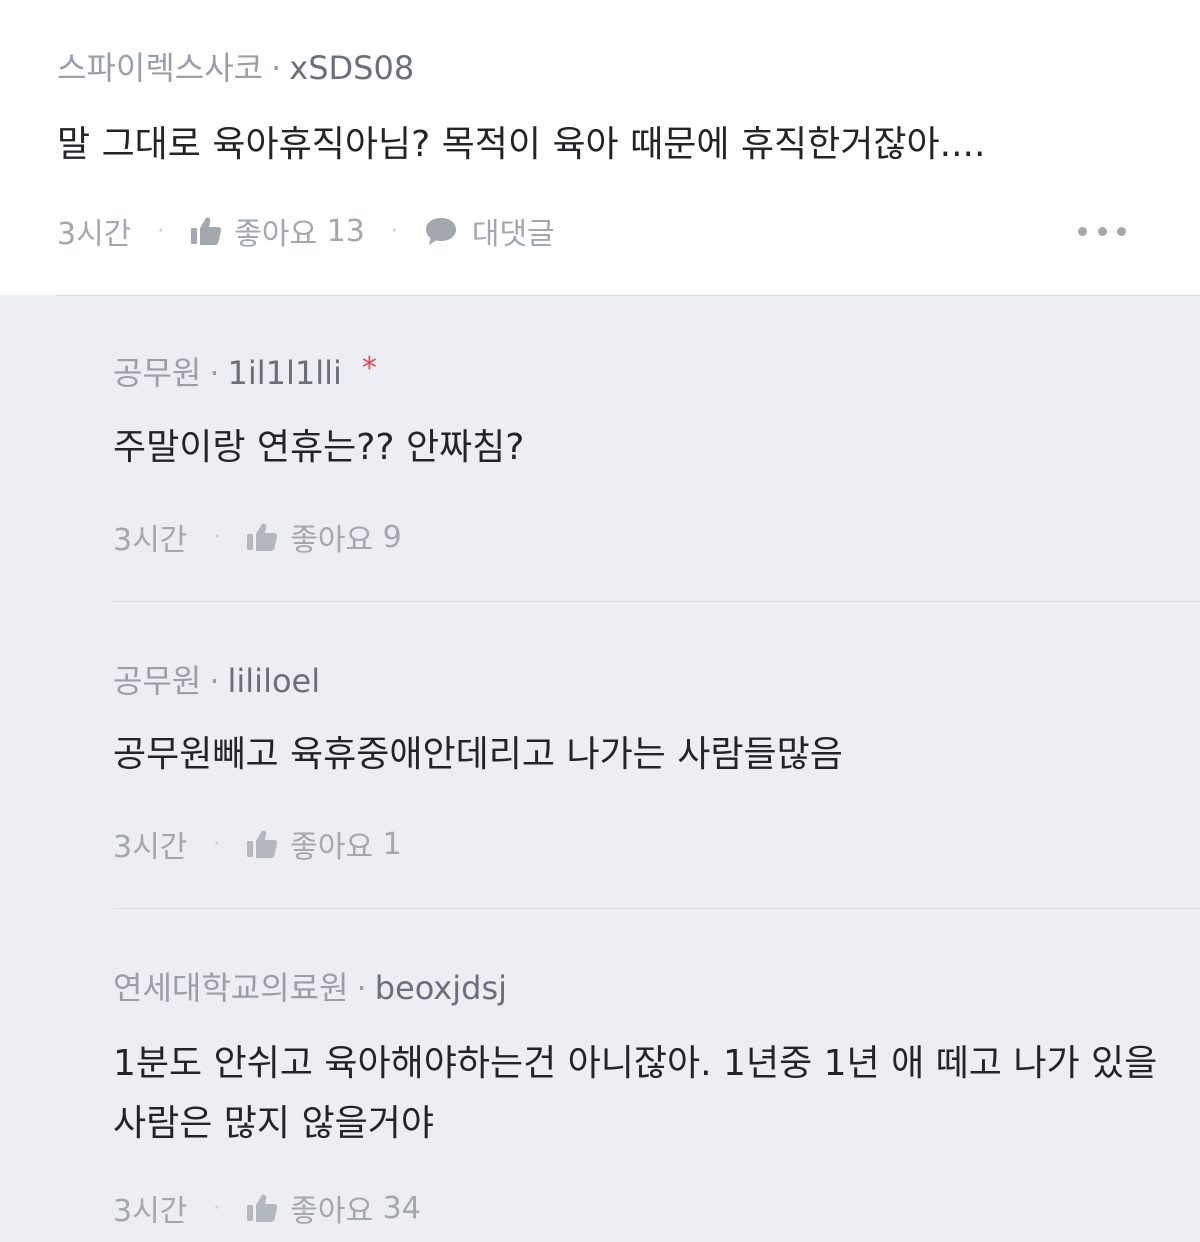  What do you see at coordinates (319, 447) in the screenshot?
I see `reply-text: 주말이랑 연휴는?? 안짜침?` at bounding box center [319, 447].